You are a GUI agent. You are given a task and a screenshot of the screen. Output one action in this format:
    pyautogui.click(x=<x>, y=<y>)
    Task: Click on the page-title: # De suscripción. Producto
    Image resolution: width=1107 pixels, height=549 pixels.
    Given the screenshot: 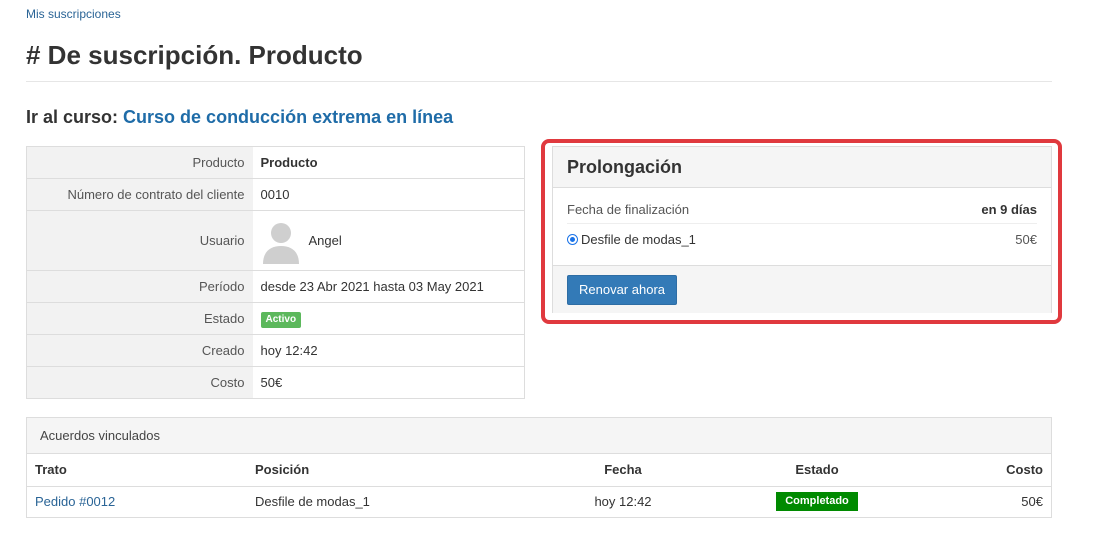 What is the action you would take?
    pyautogui.click(x=194, y=55)
    